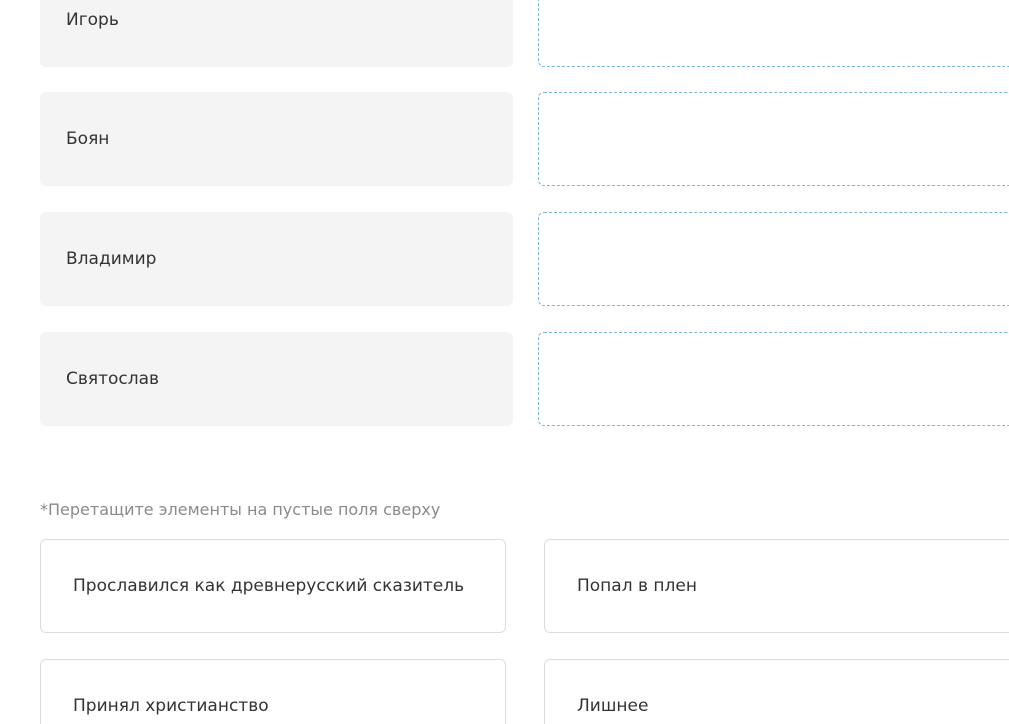  I want to click on option-label: Попал в плен, so click(637, 586).